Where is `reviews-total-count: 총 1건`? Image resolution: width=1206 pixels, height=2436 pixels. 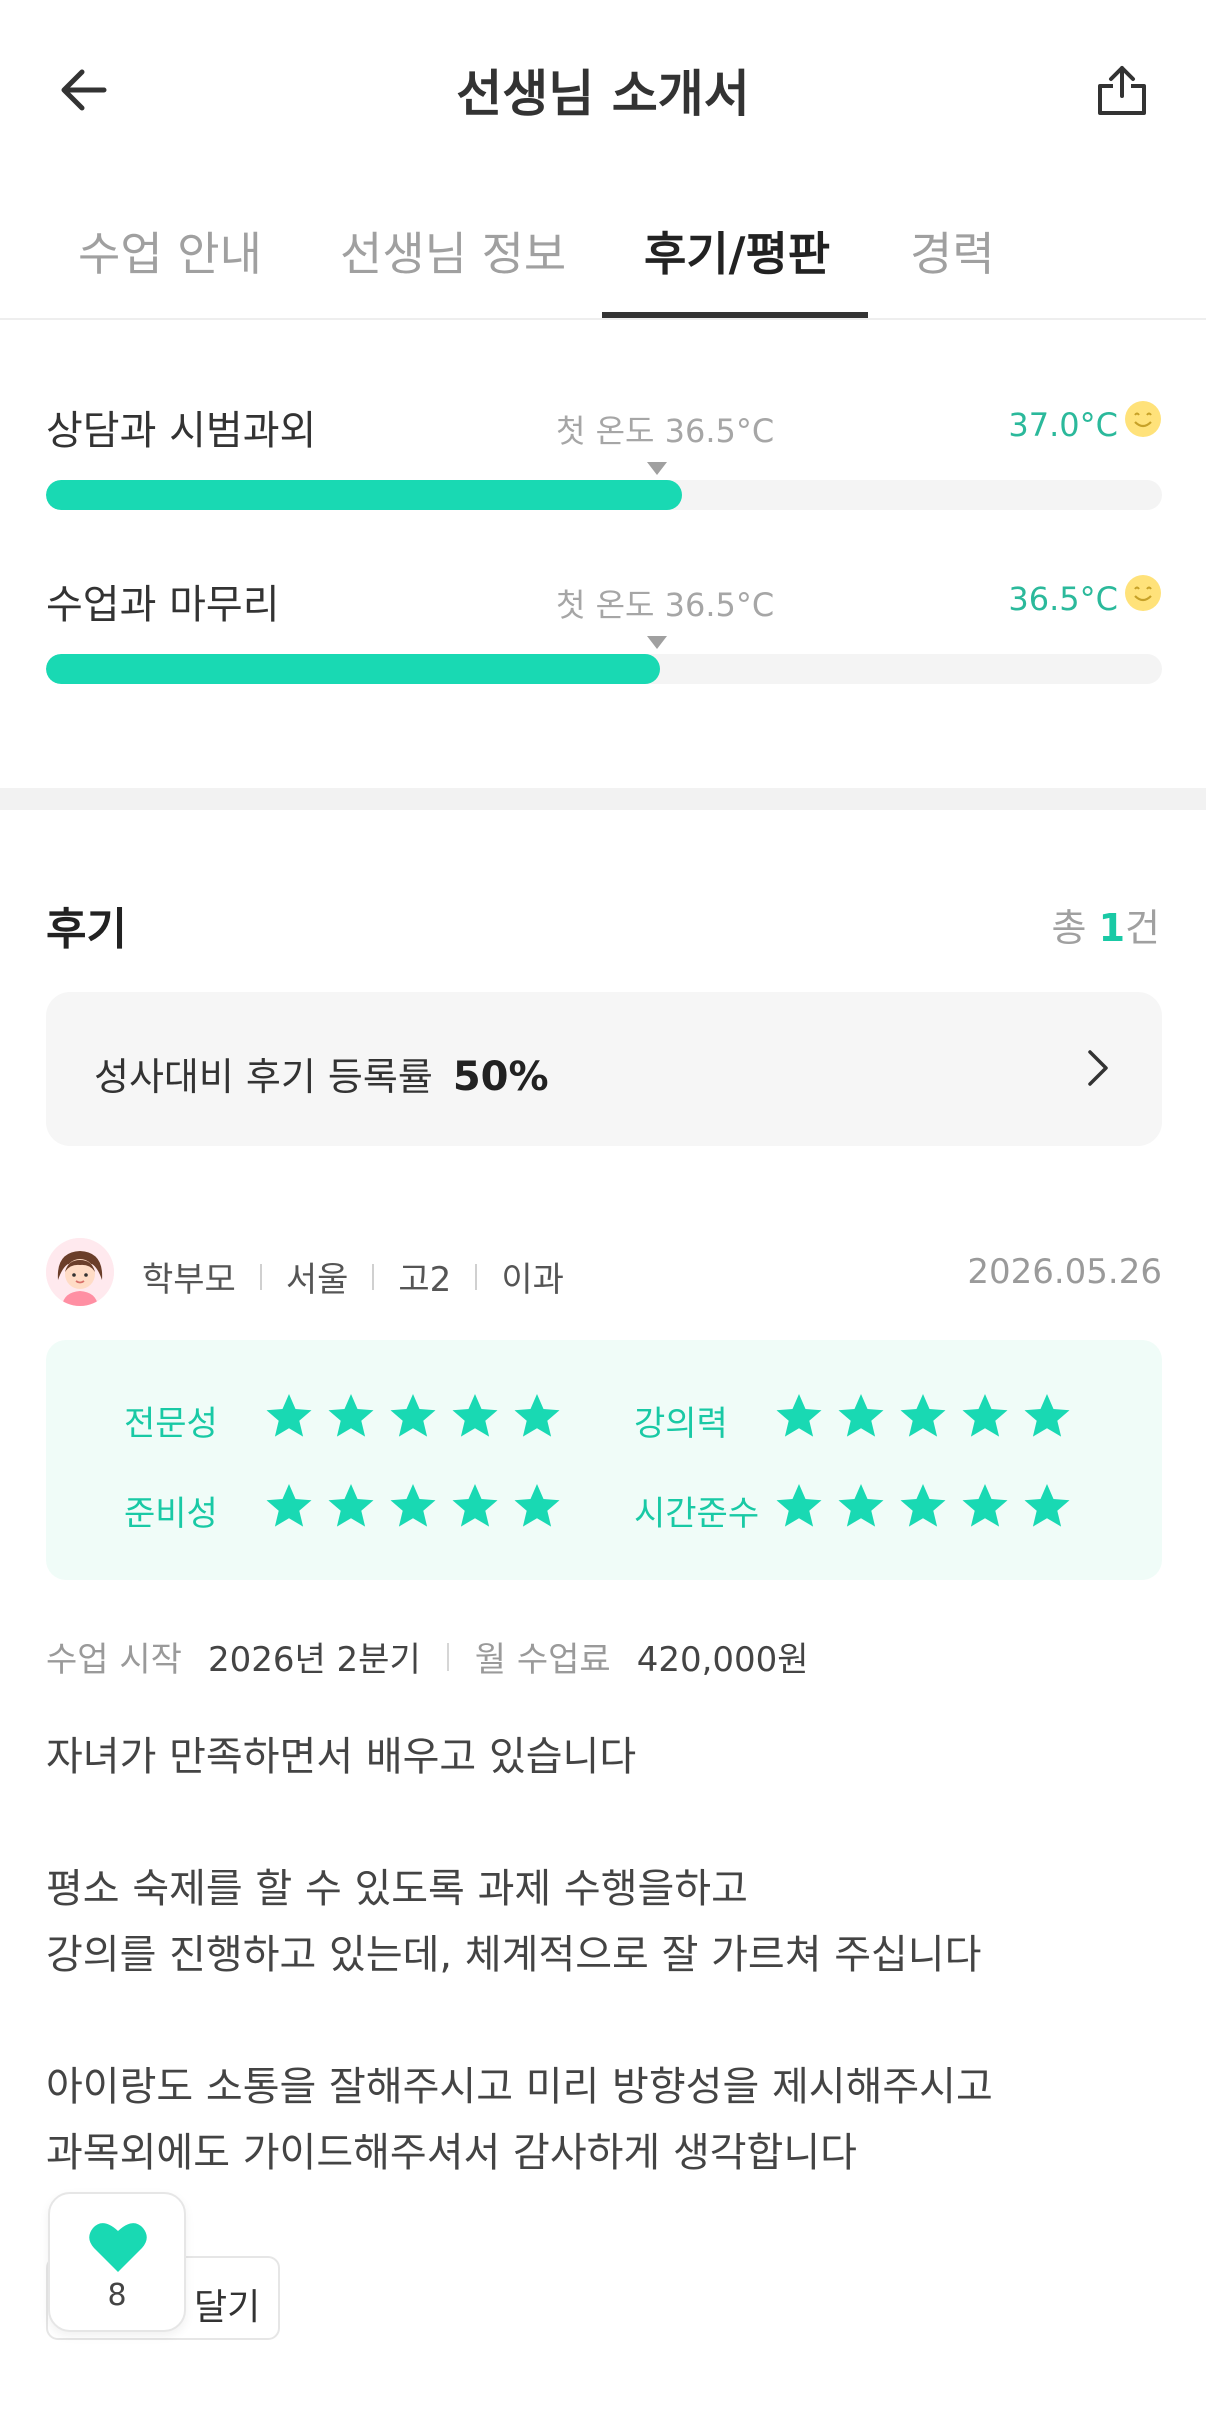
reviews-total-count: 총 1건 is located at coordinates (1106, 924).